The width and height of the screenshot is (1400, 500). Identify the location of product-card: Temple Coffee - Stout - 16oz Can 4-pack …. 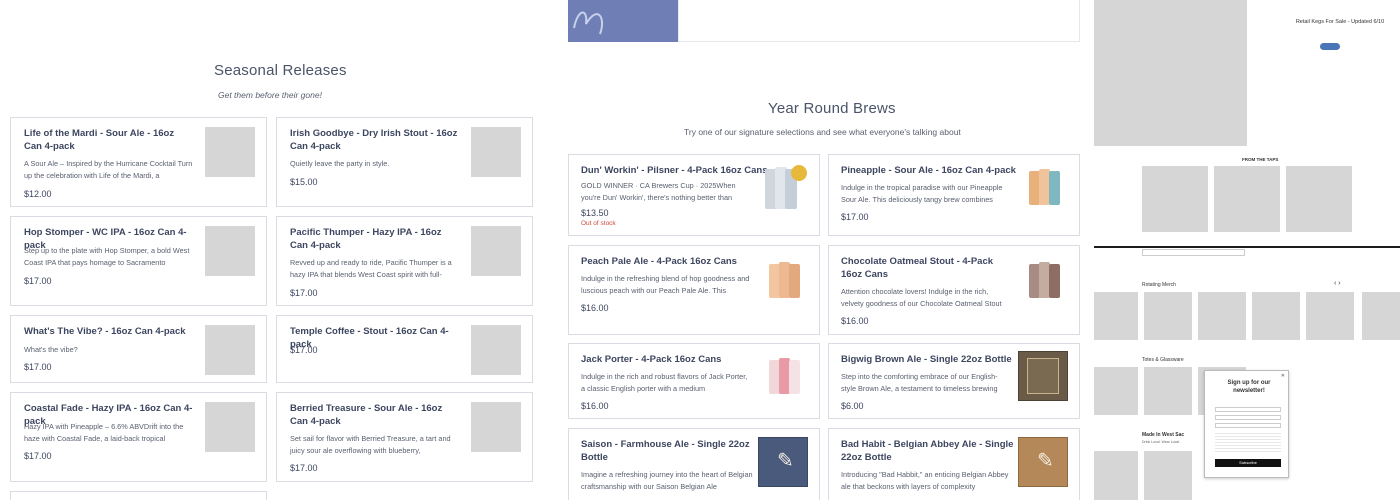
(404, 349).